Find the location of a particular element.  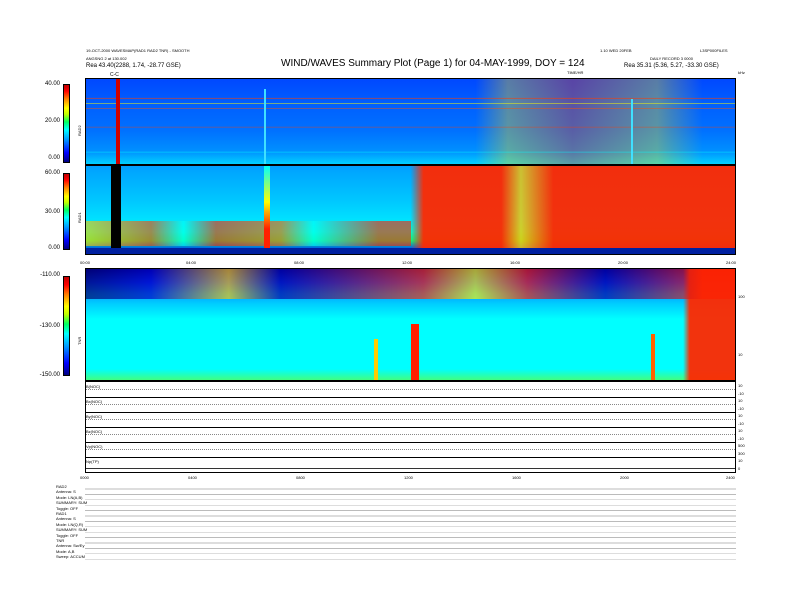

mag-row-label: Bz(NOC) is located at coordinates (94, 431).